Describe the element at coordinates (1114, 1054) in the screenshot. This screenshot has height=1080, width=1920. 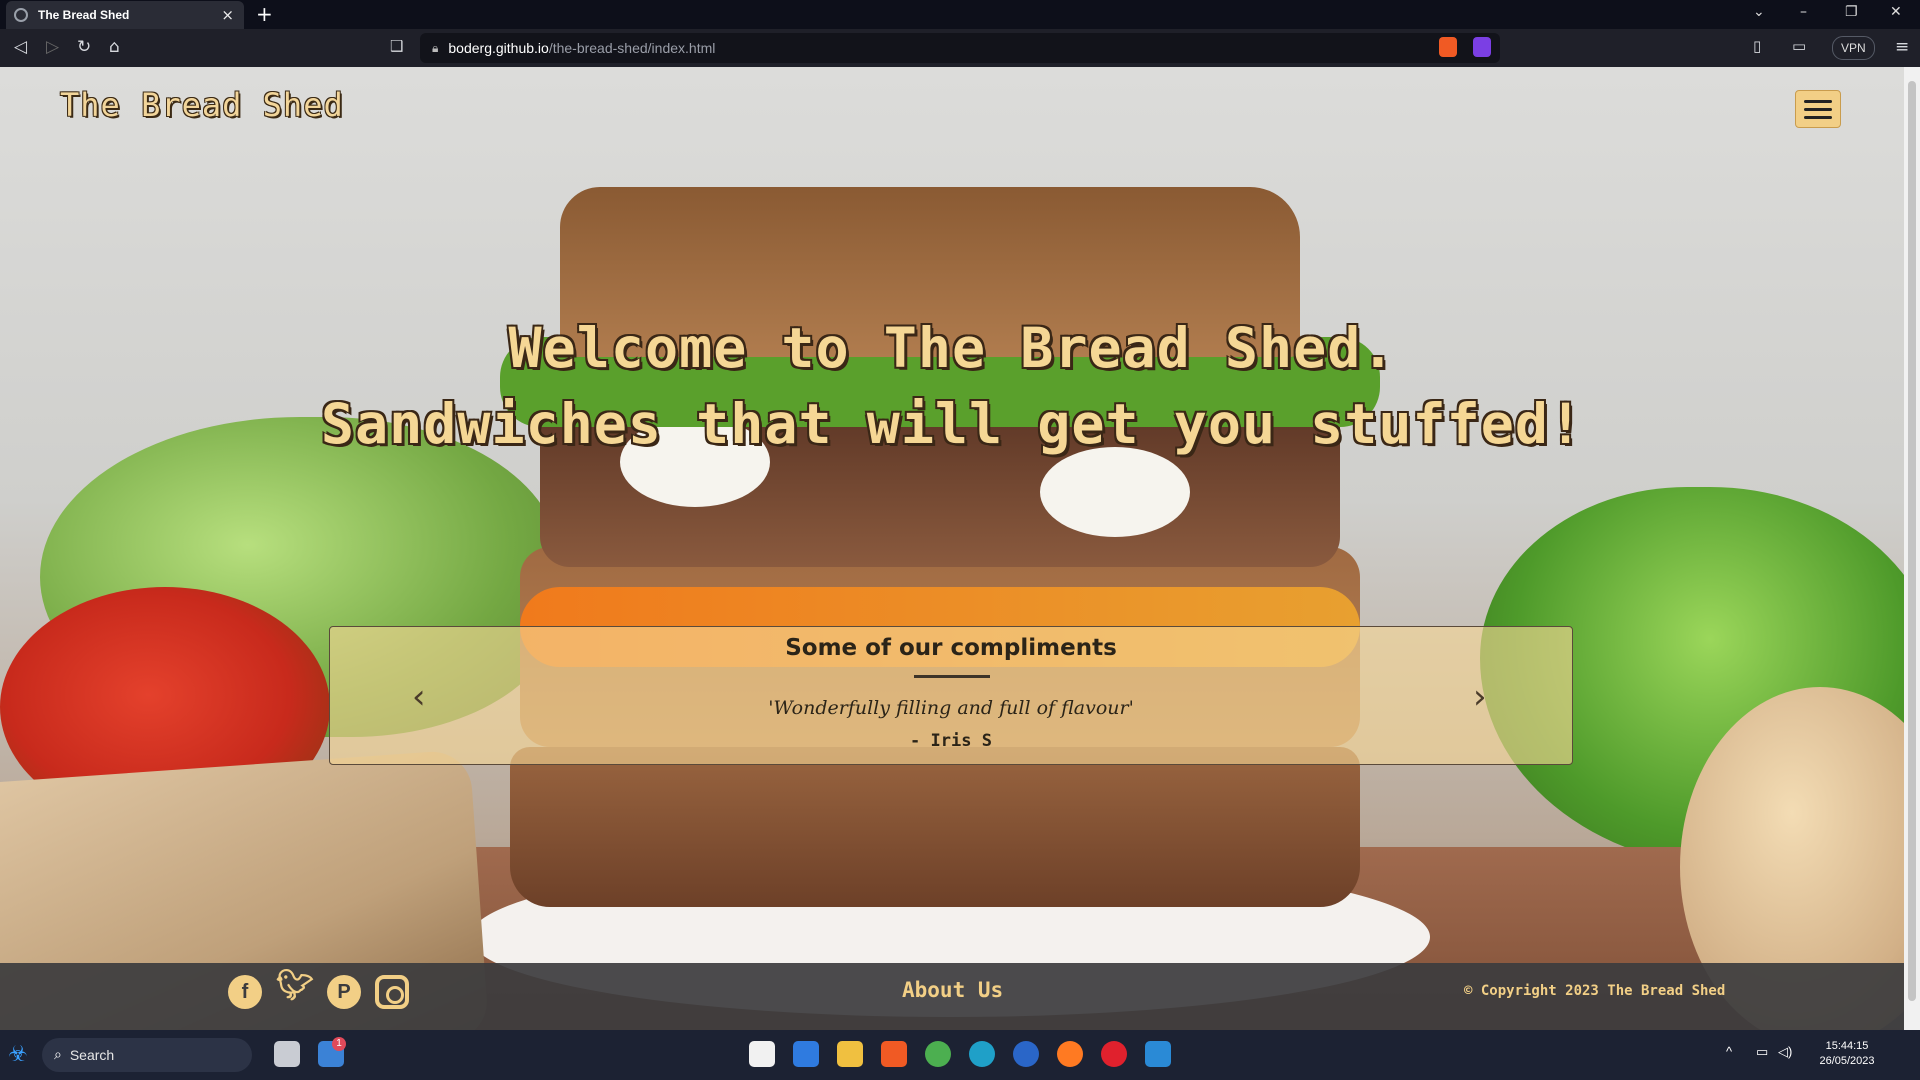
I see `opera-icon` at that location.